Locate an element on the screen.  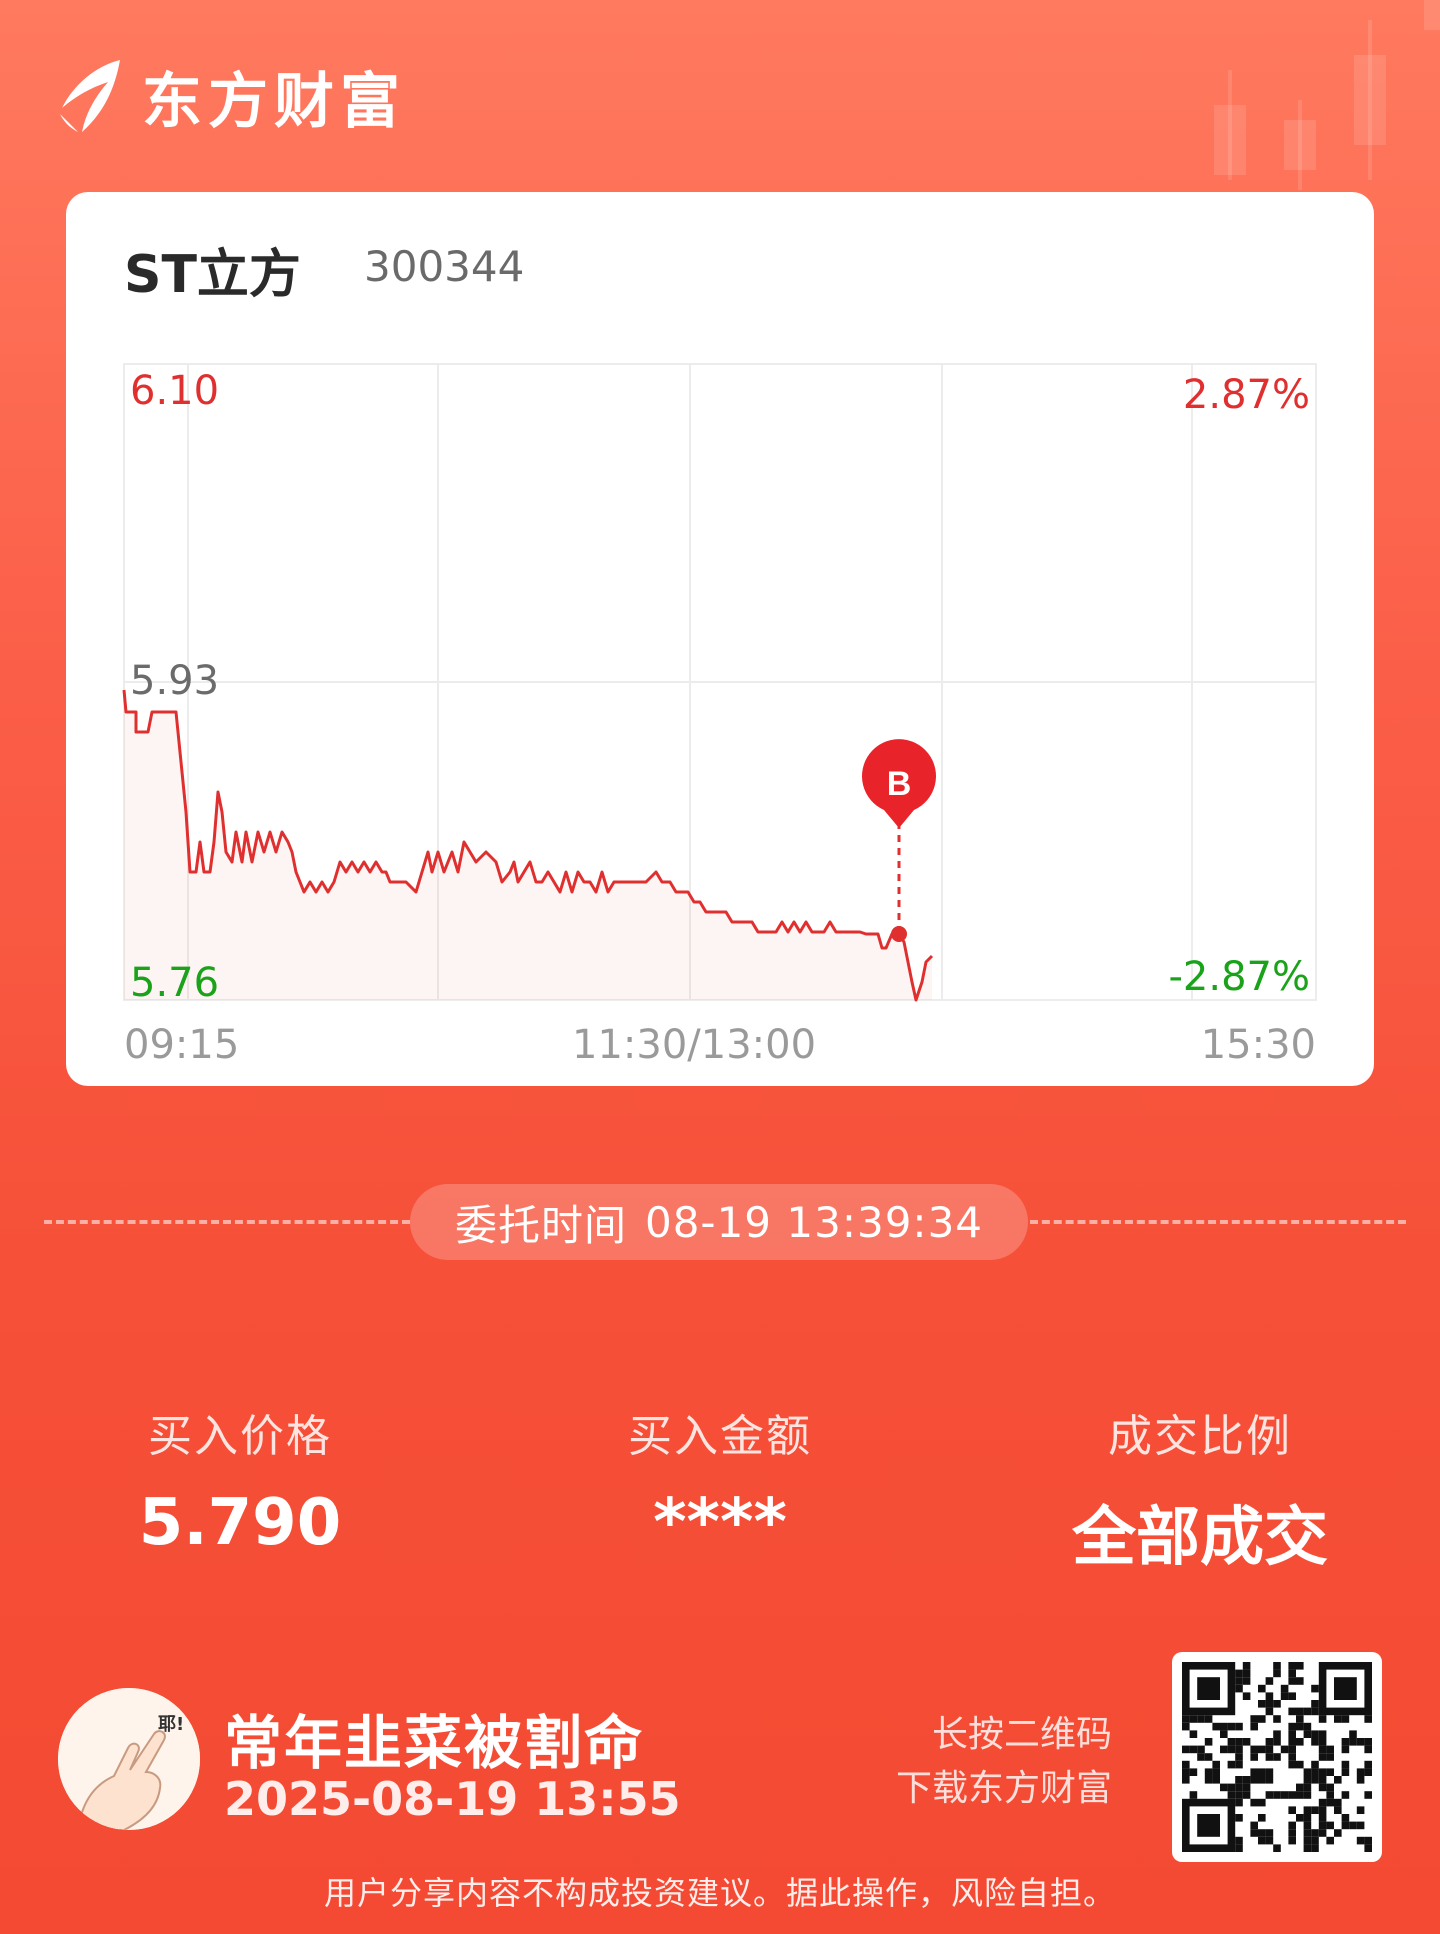
dashed-divider-left is located at coordinates (227, 1222).